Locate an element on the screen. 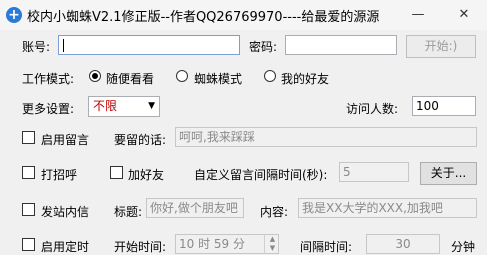 This screenshot has height=255, width=487. visitors-input: 100 is located at coordinates (444, 106).